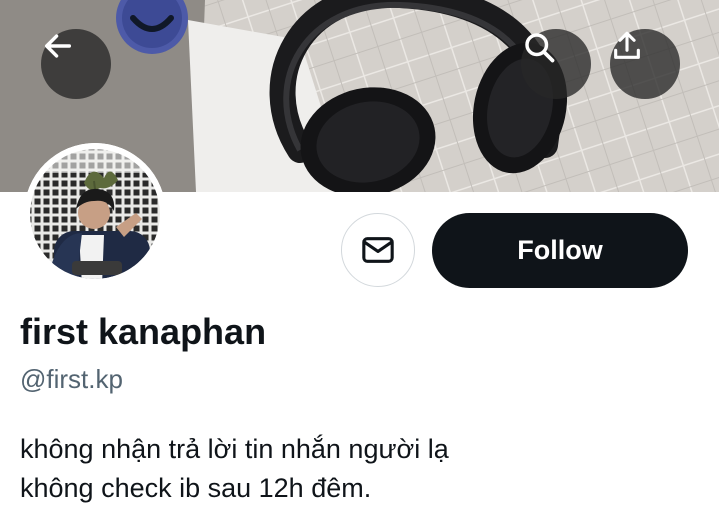  Describe the element at coordinates (234, 449) in the screenshot. I see `bio-line: không nhận trả lời tin nhắn người lạ` at that location.